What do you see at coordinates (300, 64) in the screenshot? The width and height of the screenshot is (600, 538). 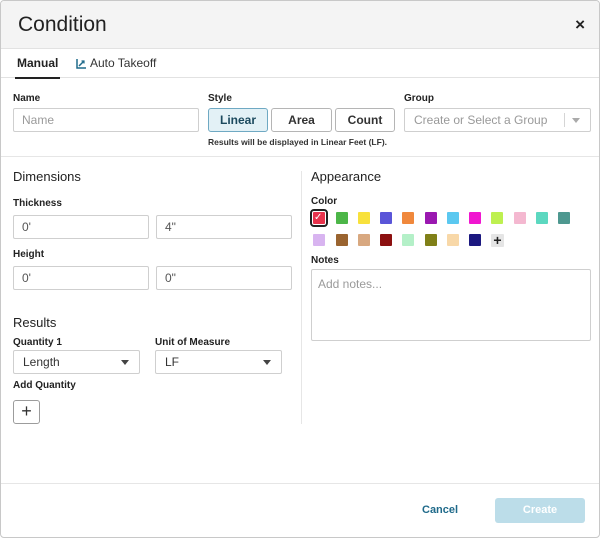 I see `tab-bar: Manual Auto Takeoff` at bounding box center [300, 64].